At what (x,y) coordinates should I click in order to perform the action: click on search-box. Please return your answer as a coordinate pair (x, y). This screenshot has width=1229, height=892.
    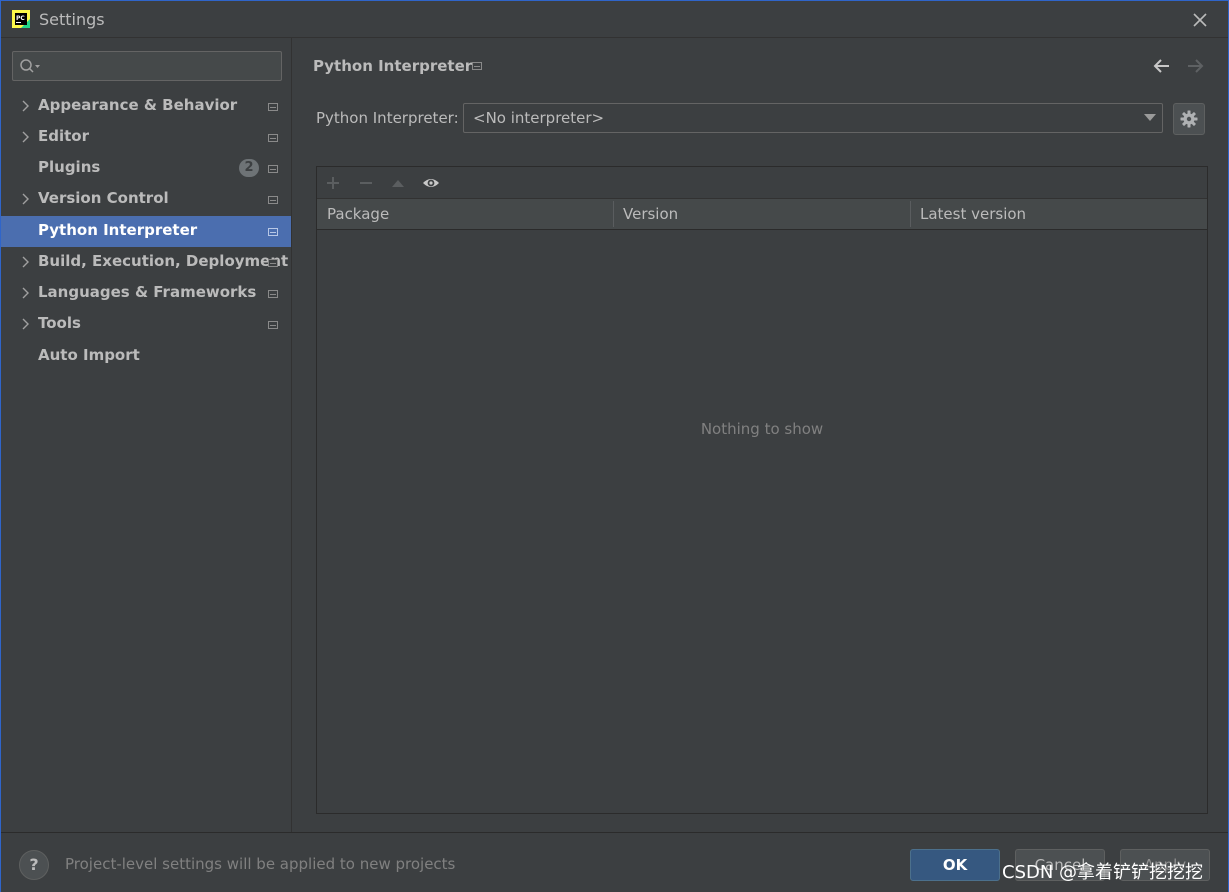
    Looking at the image, I should click on (147, 66).